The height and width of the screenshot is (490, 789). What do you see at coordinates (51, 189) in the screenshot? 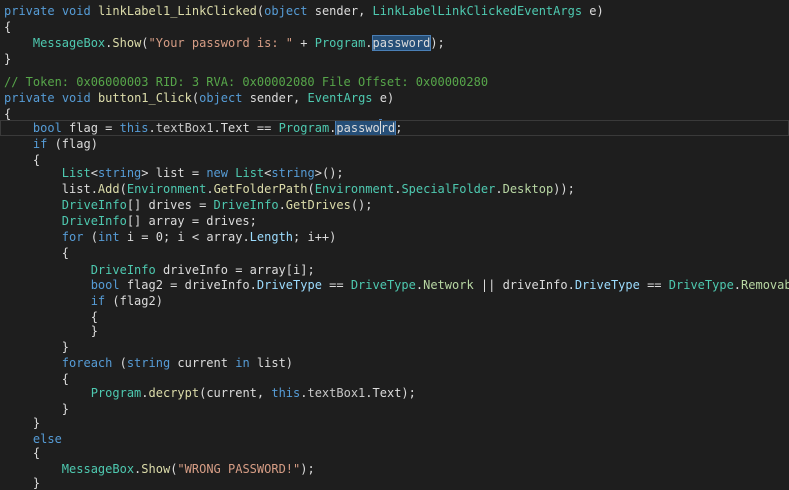
I see `code-token: list.` at bounding box center [51, 189].